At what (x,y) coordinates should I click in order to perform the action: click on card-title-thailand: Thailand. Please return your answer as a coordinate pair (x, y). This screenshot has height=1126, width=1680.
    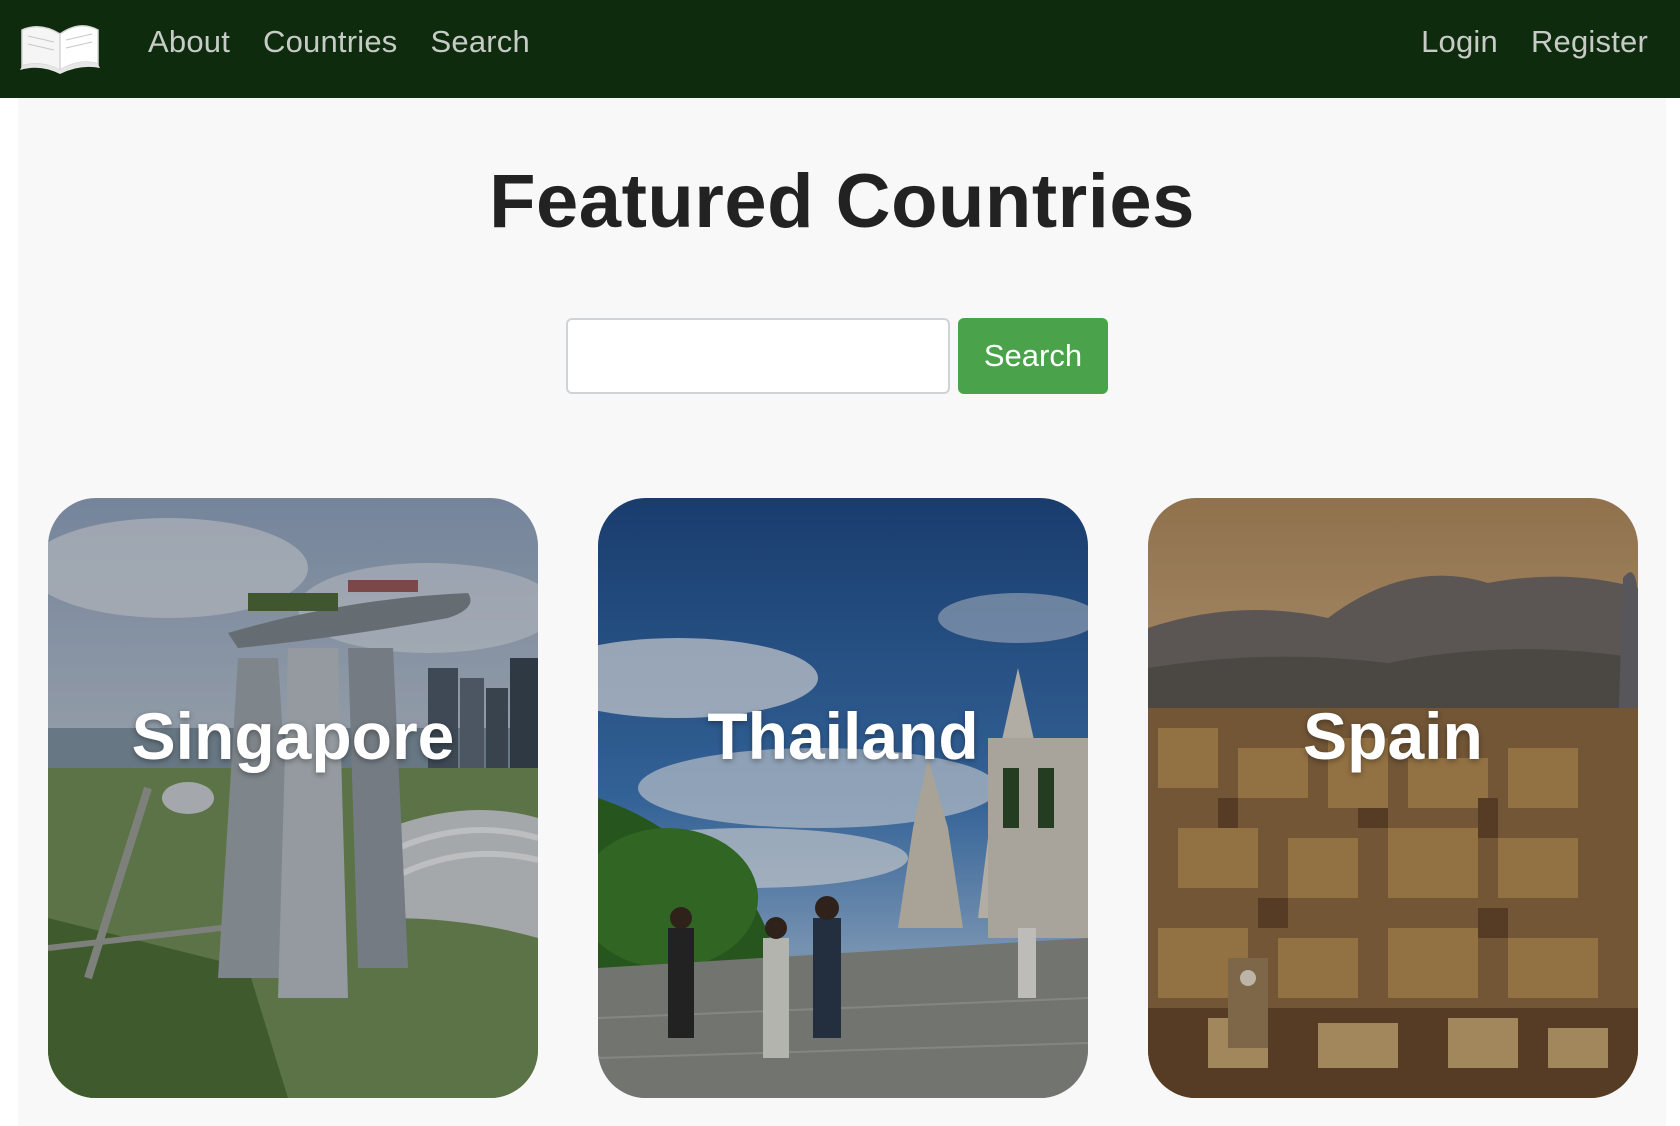
    Looking at the image, I should click on (843, 736).